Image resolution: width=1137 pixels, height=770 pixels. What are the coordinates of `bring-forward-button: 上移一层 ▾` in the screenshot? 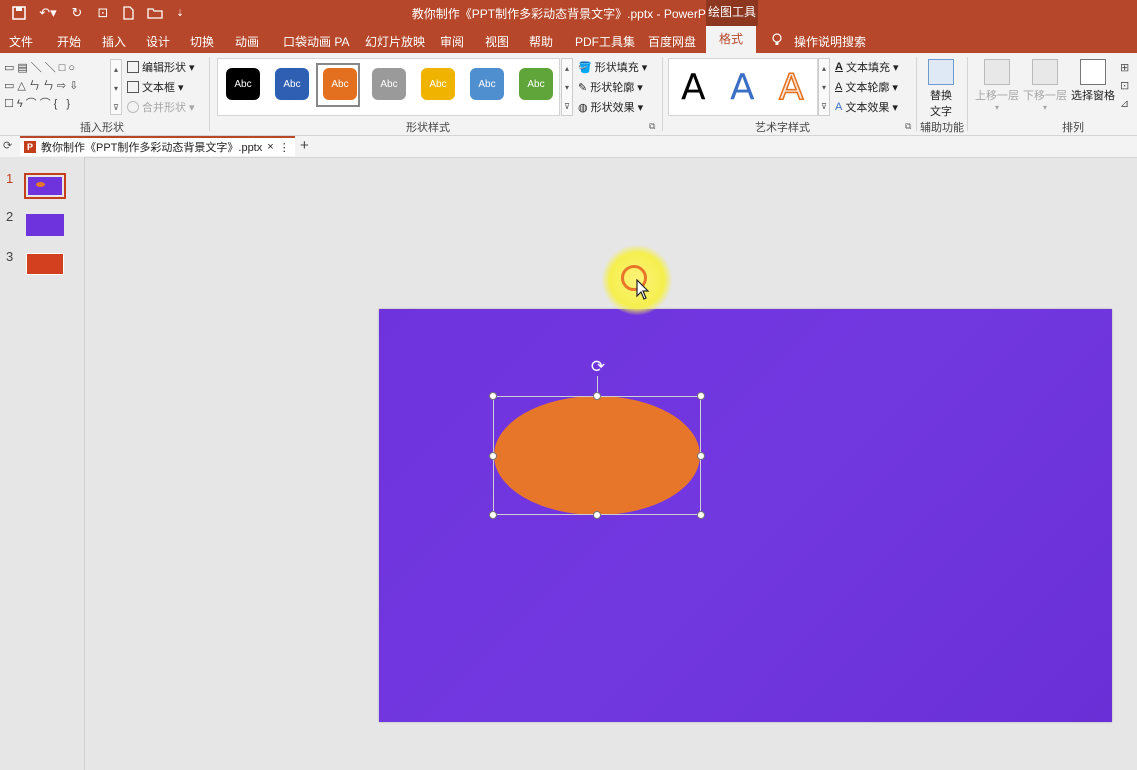 It's located at (997, 85).